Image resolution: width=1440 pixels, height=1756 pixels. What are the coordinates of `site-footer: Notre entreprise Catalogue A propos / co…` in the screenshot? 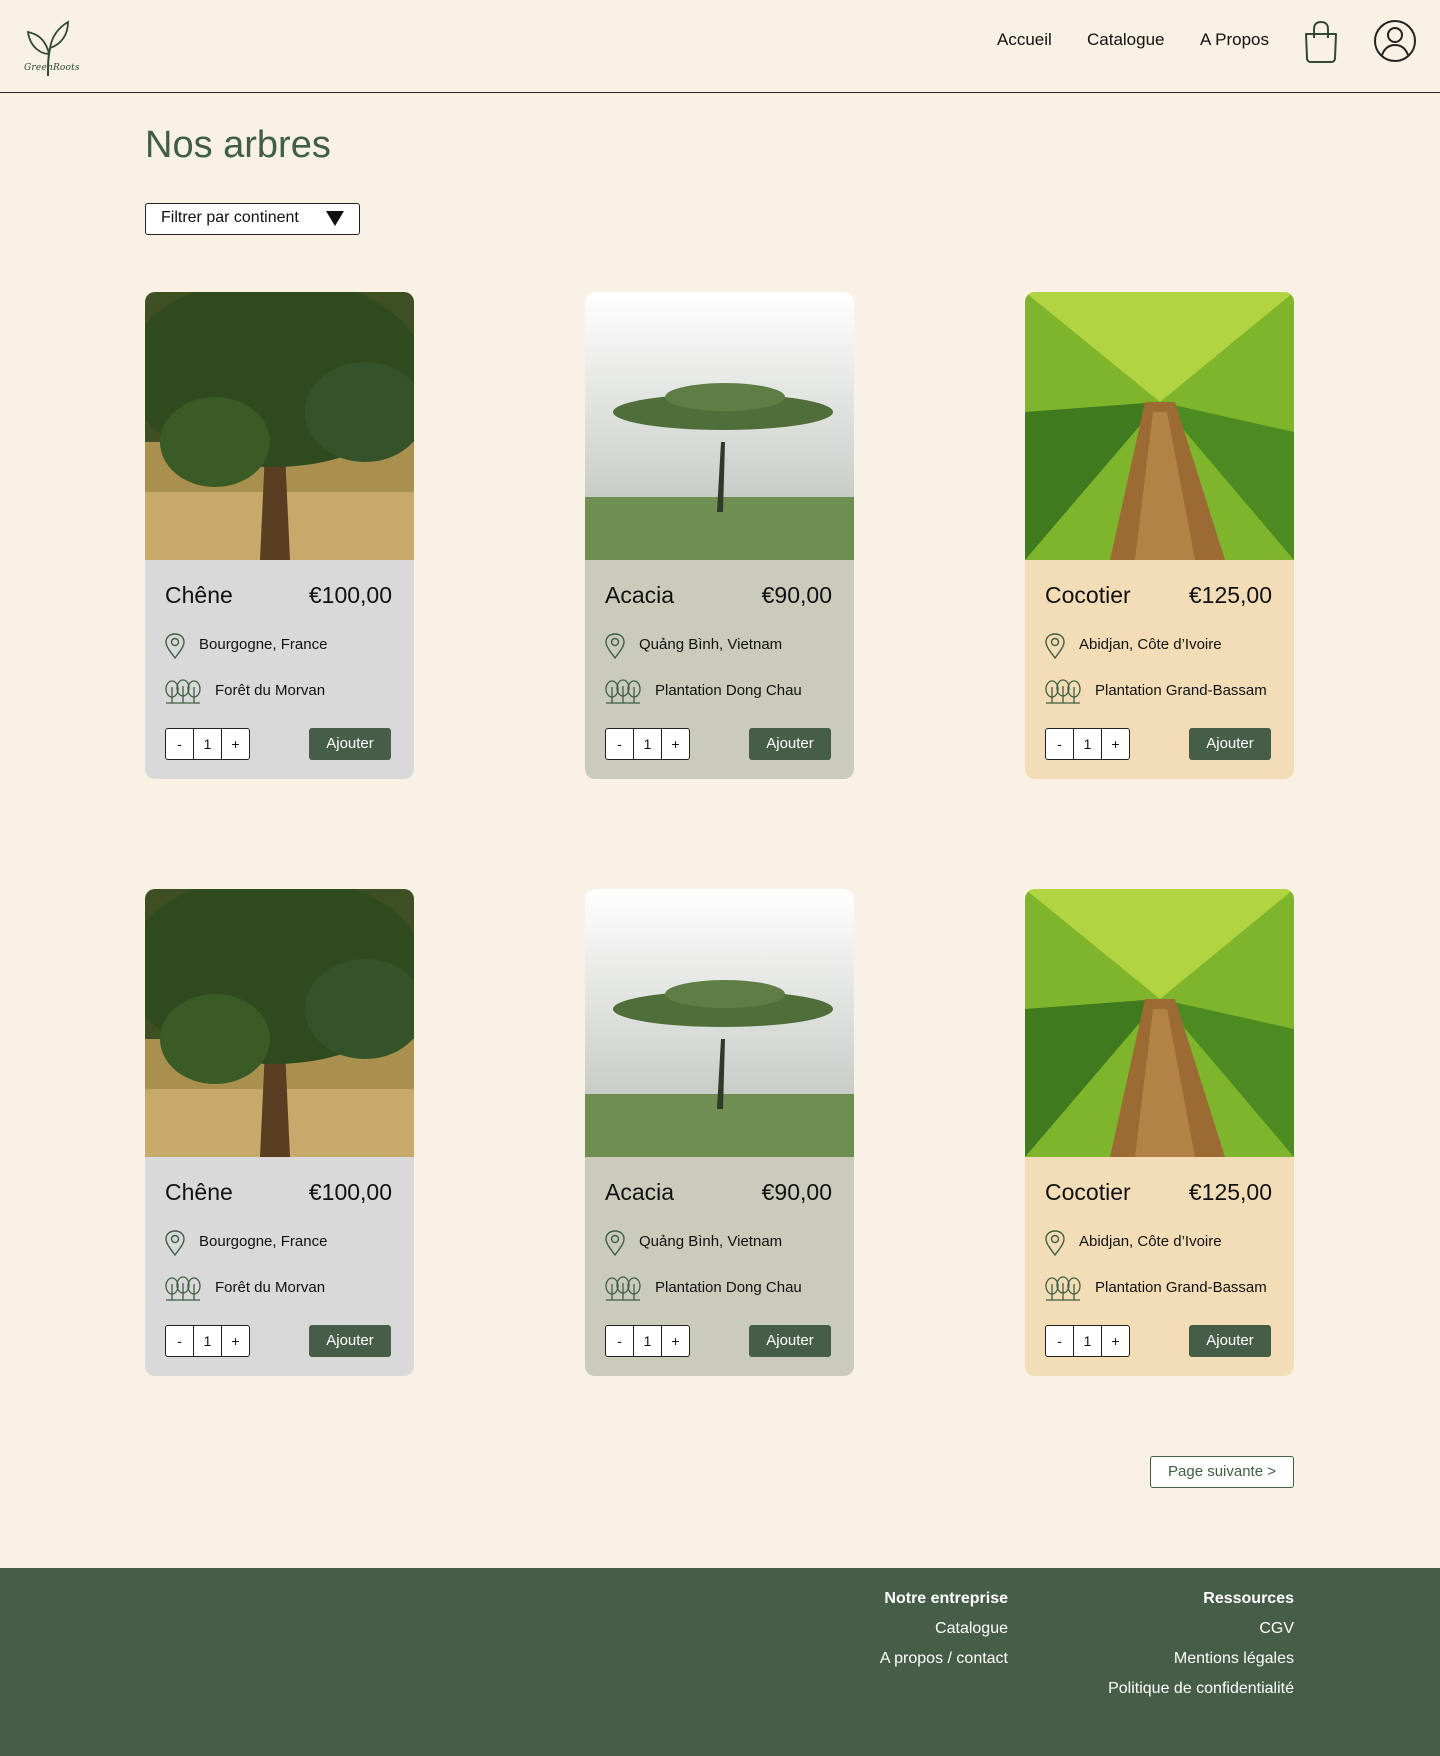 It's located at (720, 1662).